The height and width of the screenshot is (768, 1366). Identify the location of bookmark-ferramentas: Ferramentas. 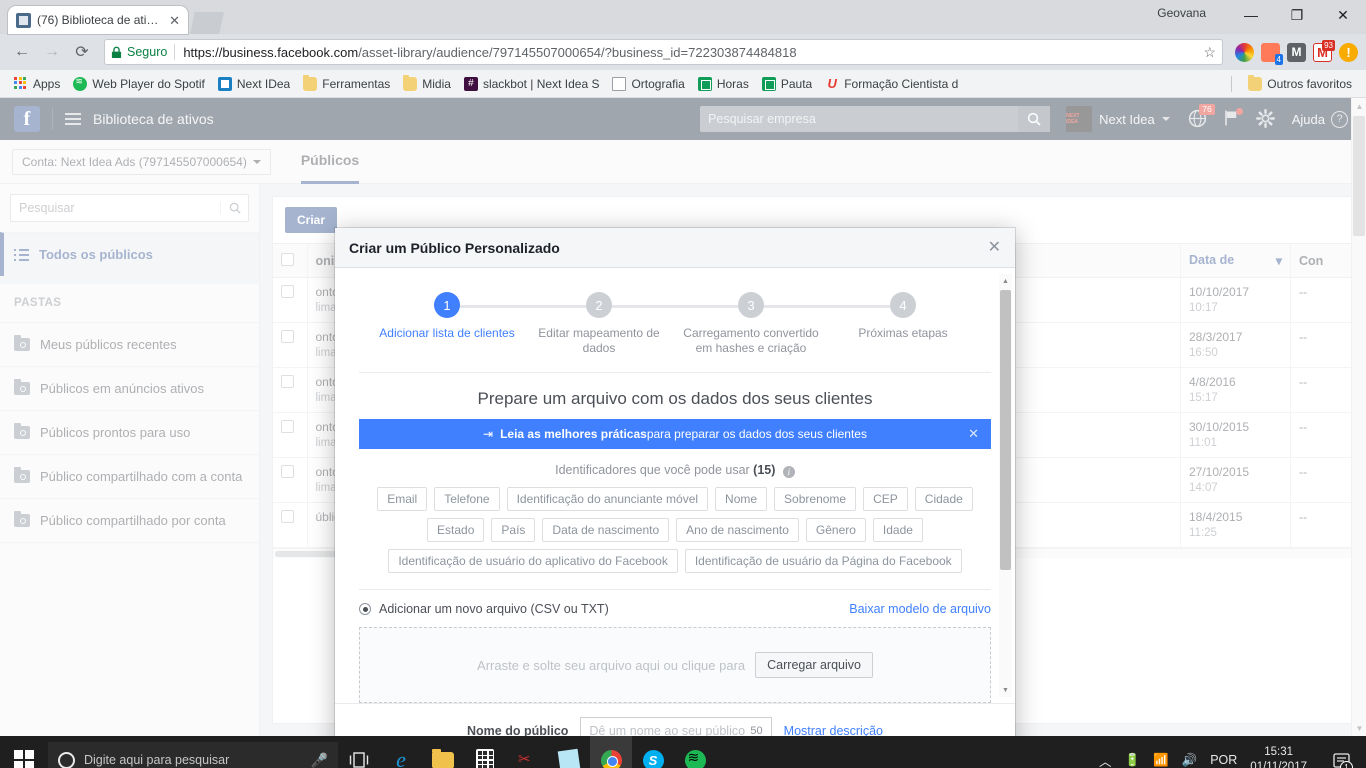
(346, 84).